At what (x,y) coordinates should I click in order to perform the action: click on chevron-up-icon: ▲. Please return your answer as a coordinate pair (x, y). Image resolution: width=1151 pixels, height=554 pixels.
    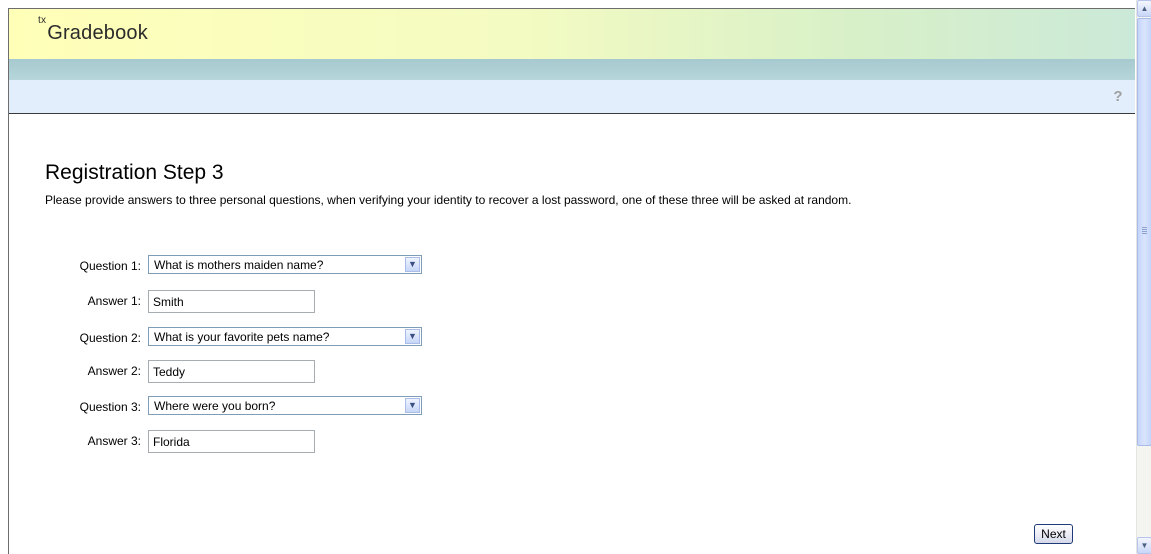
    Looking at the image, I should click on (1144, 8).